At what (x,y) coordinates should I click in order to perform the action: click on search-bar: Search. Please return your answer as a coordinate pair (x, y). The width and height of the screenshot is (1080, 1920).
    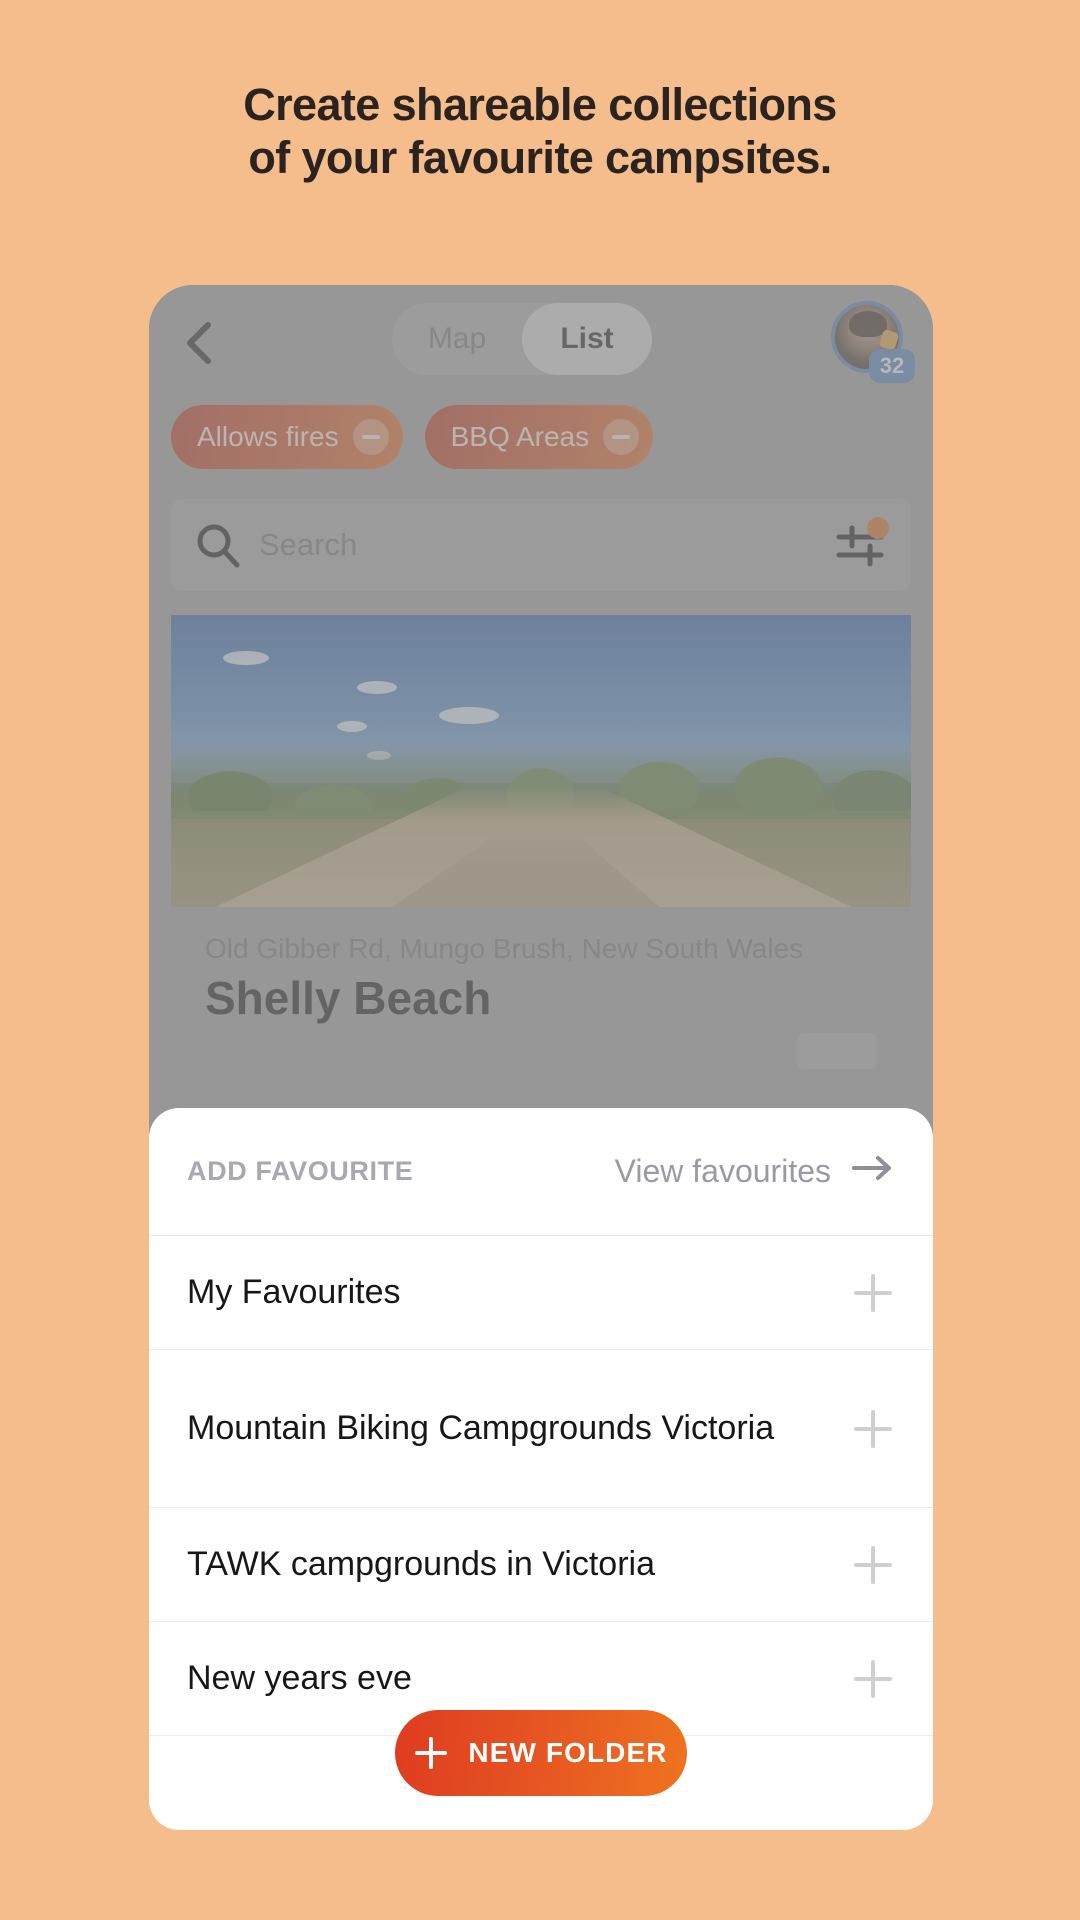
    Looking at the image, I should click on (541, 545).